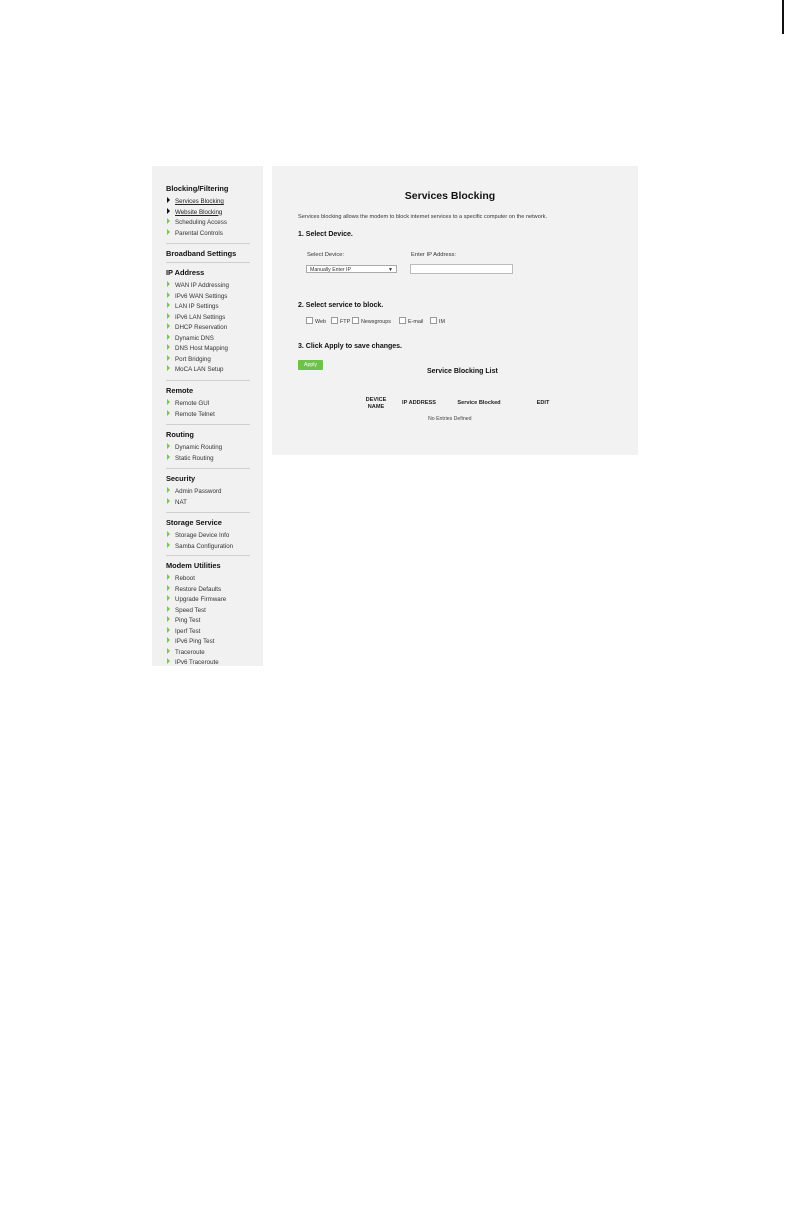 This screenshot has width=792, height=1224. What do you see at coordinates (201, 348) in the screenshot?
I see `sidebar-item-label: DNS Host Mapping` at bounding box center [201, 348].